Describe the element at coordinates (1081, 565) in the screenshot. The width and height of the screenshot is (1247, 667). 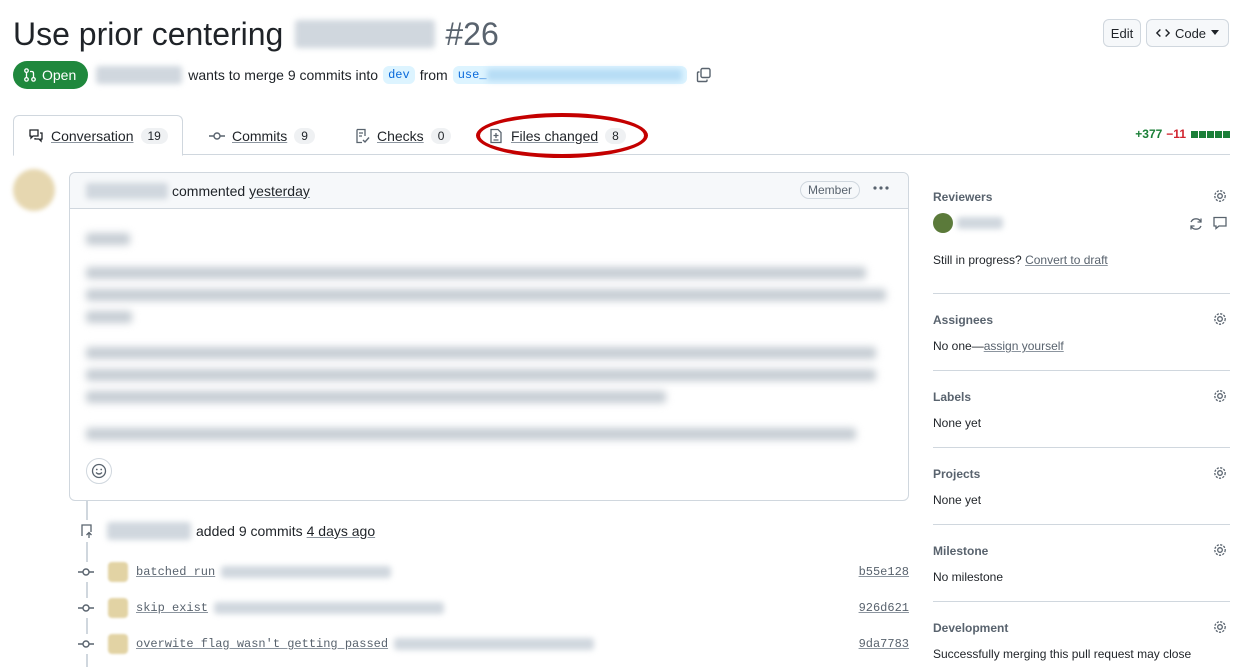
I see `sidebar-milestone: Milestone No milestone` at that location.